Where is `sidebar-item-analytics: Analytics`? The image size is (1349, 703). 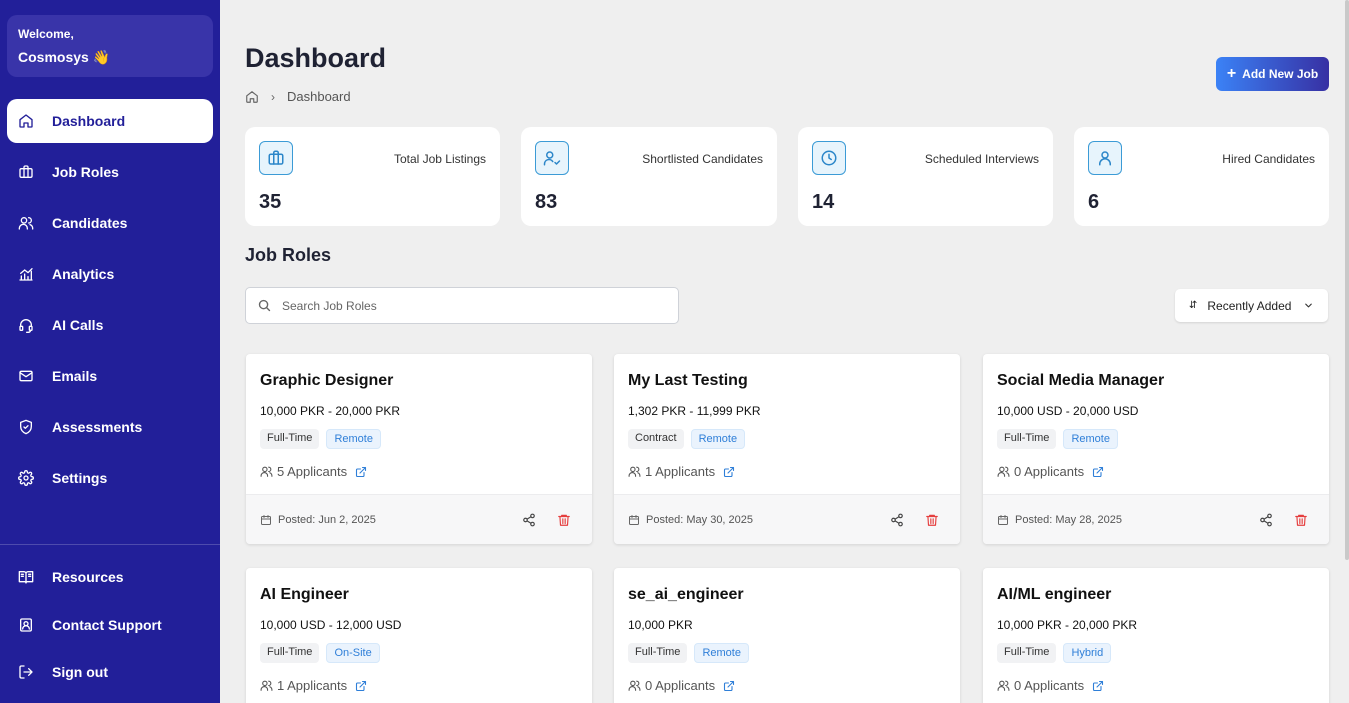
sidebar-item-analytics: Analytics is located at coordinates (110, 274).